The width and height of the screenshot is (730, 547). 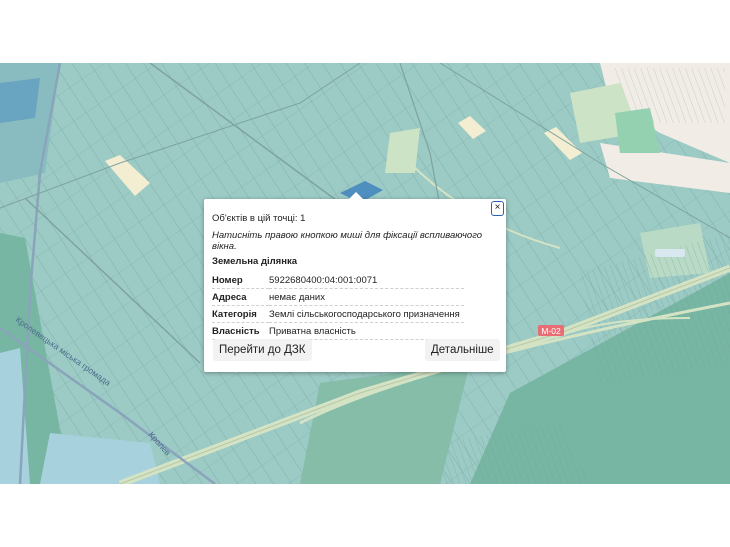 What do you see at coordinates (240, 280) in the screenshot?
I see `row-key: Номер` at bounding box center [240, 280].